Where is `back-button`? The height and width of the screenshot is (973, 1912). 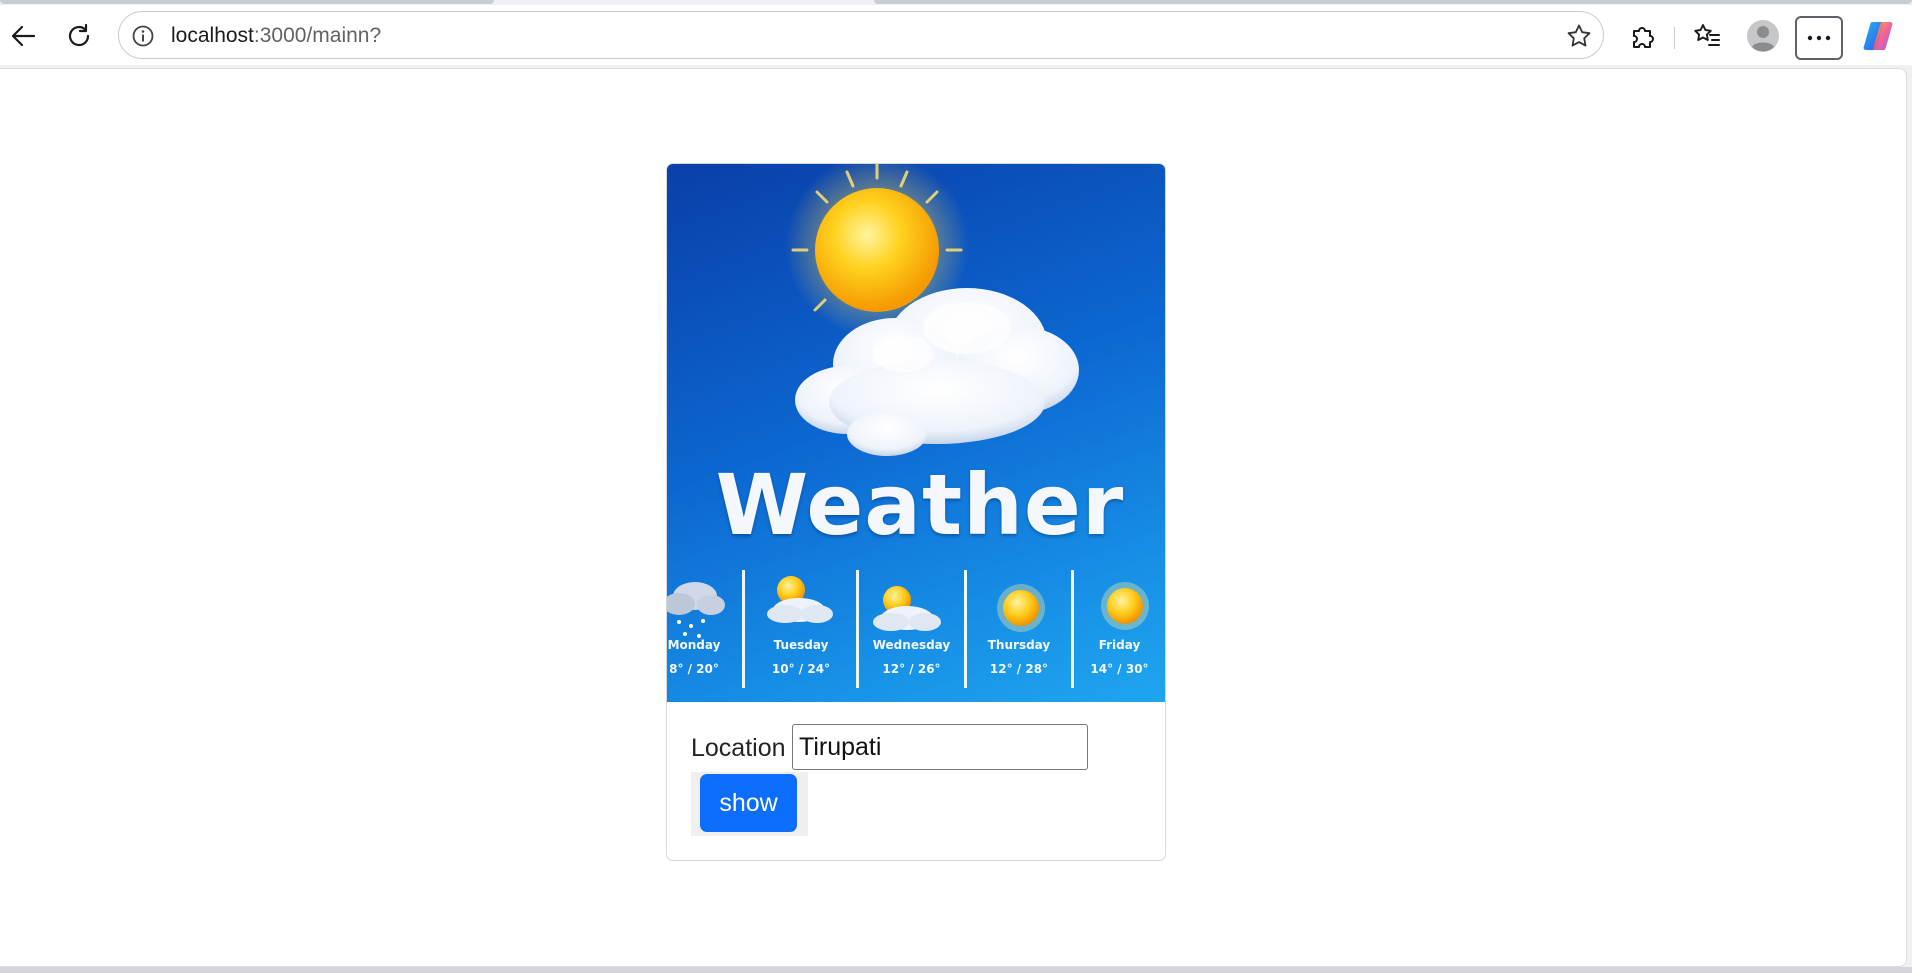
back-button is located at coordinates (23, 36).